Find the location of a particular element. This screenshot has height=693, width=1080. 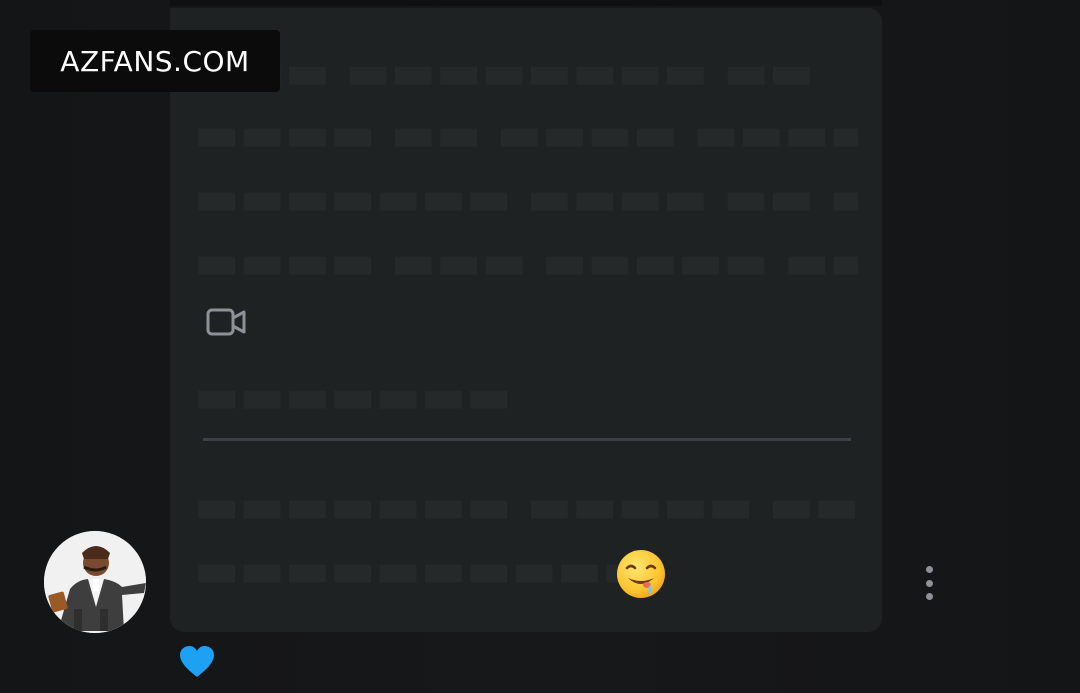

blurred-text-line: ▬▬▬▬▬▬▬ ▬▬▬▬ ▬▬ ▬▬▬▬▬▬ is located at coordinates (526, 198).